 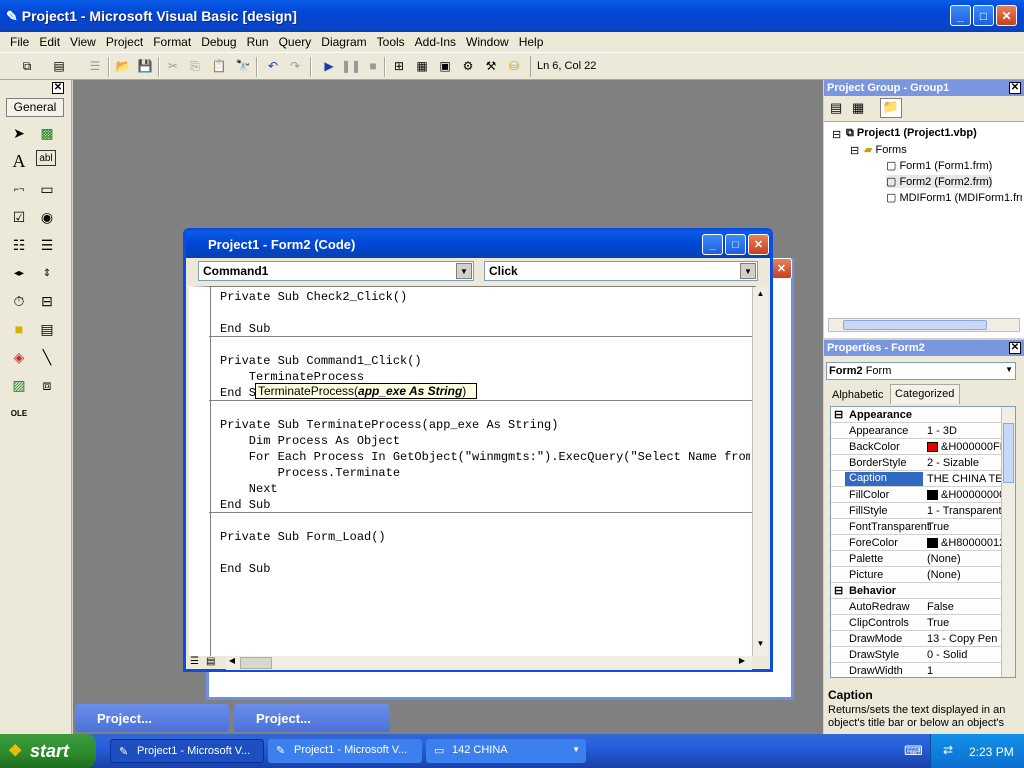 I want to click on start-icon: ▶, so click(x=329, y=66).